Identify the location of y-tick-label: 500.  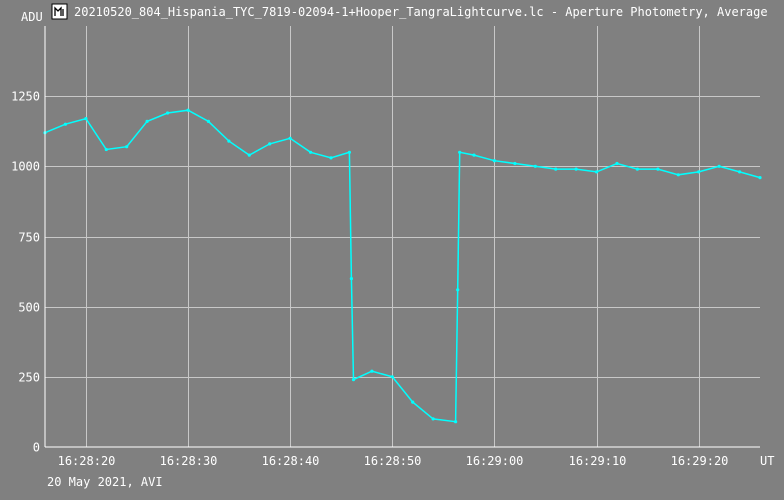
(29, 308).